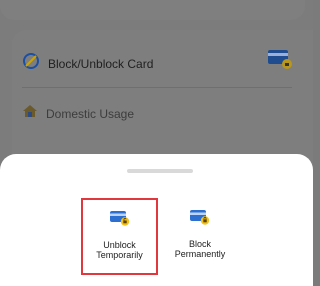 The width and height of the screenshot is (320, 286). I want to click on unblock-temporarily-option: Unblock Temporarily, so click(119, 236).